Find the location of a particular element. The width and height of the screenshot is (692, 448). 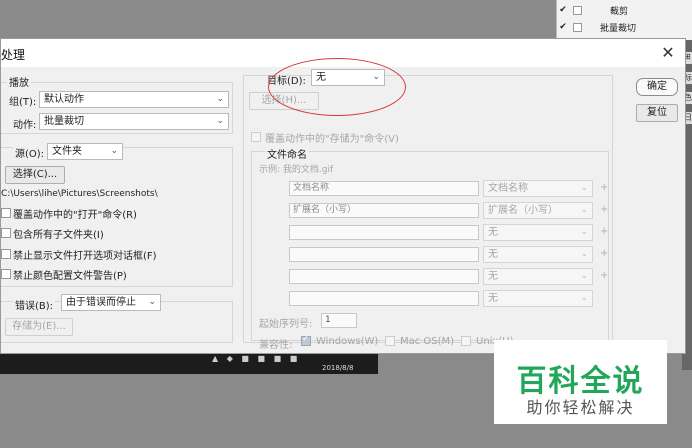

naming-select-value: 文档名称 is located at coordinates (508, 188).